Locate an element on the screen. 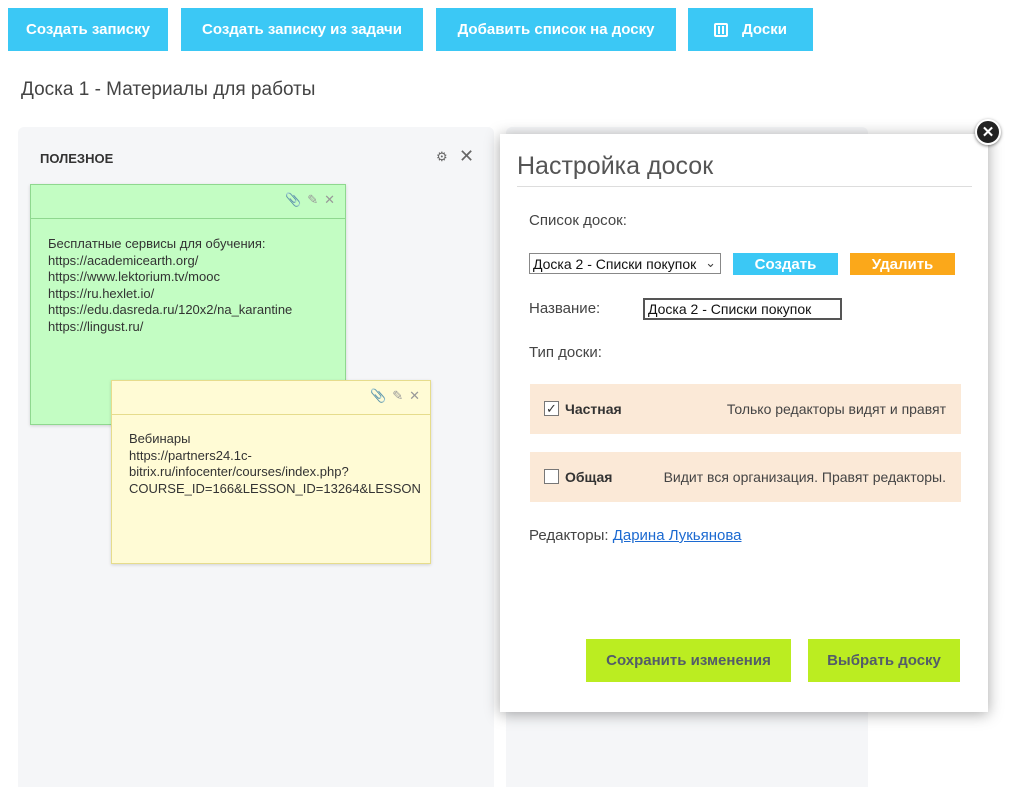  public-checkbox is located at coordinates (551, 476).